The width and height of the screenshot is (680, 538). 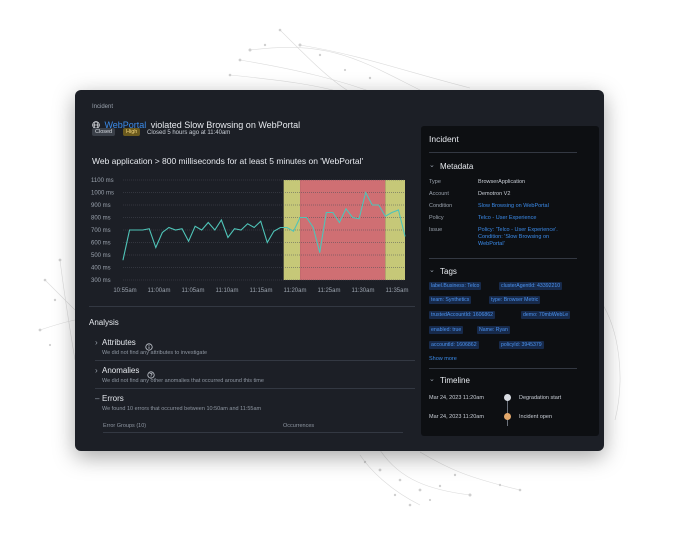 I want to click on anomalies-title: Anomalies, so click(x=121, y=370).